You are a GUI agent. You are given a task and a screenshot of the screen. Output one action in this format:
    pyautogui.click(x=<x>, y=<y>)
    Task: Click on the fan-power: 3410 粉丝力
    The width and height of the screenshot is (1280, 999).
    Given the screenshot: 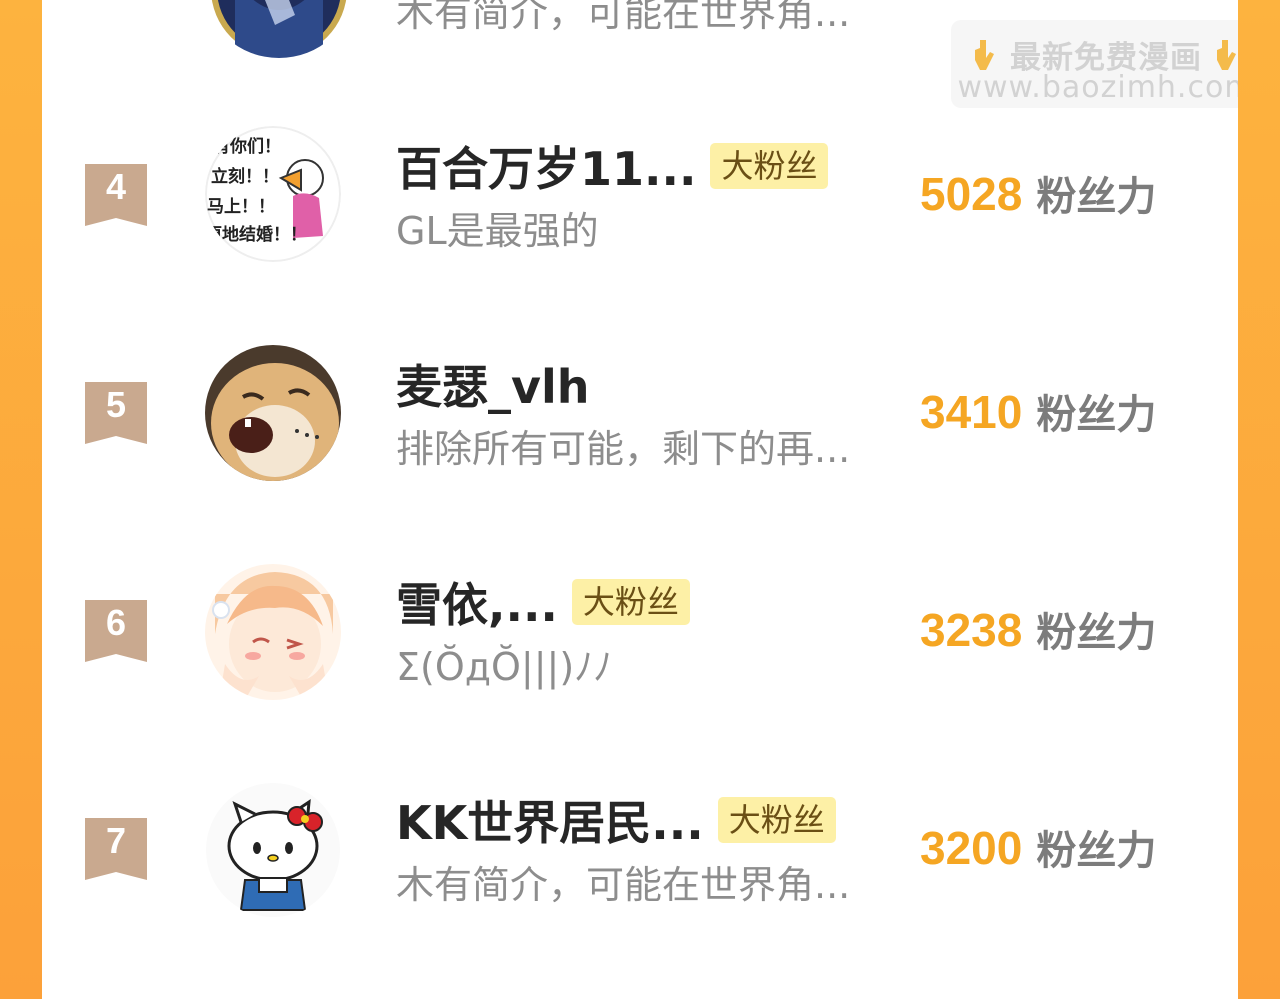 What is the action you would take?
    pyautogui.click(x=1038, y=411)
    